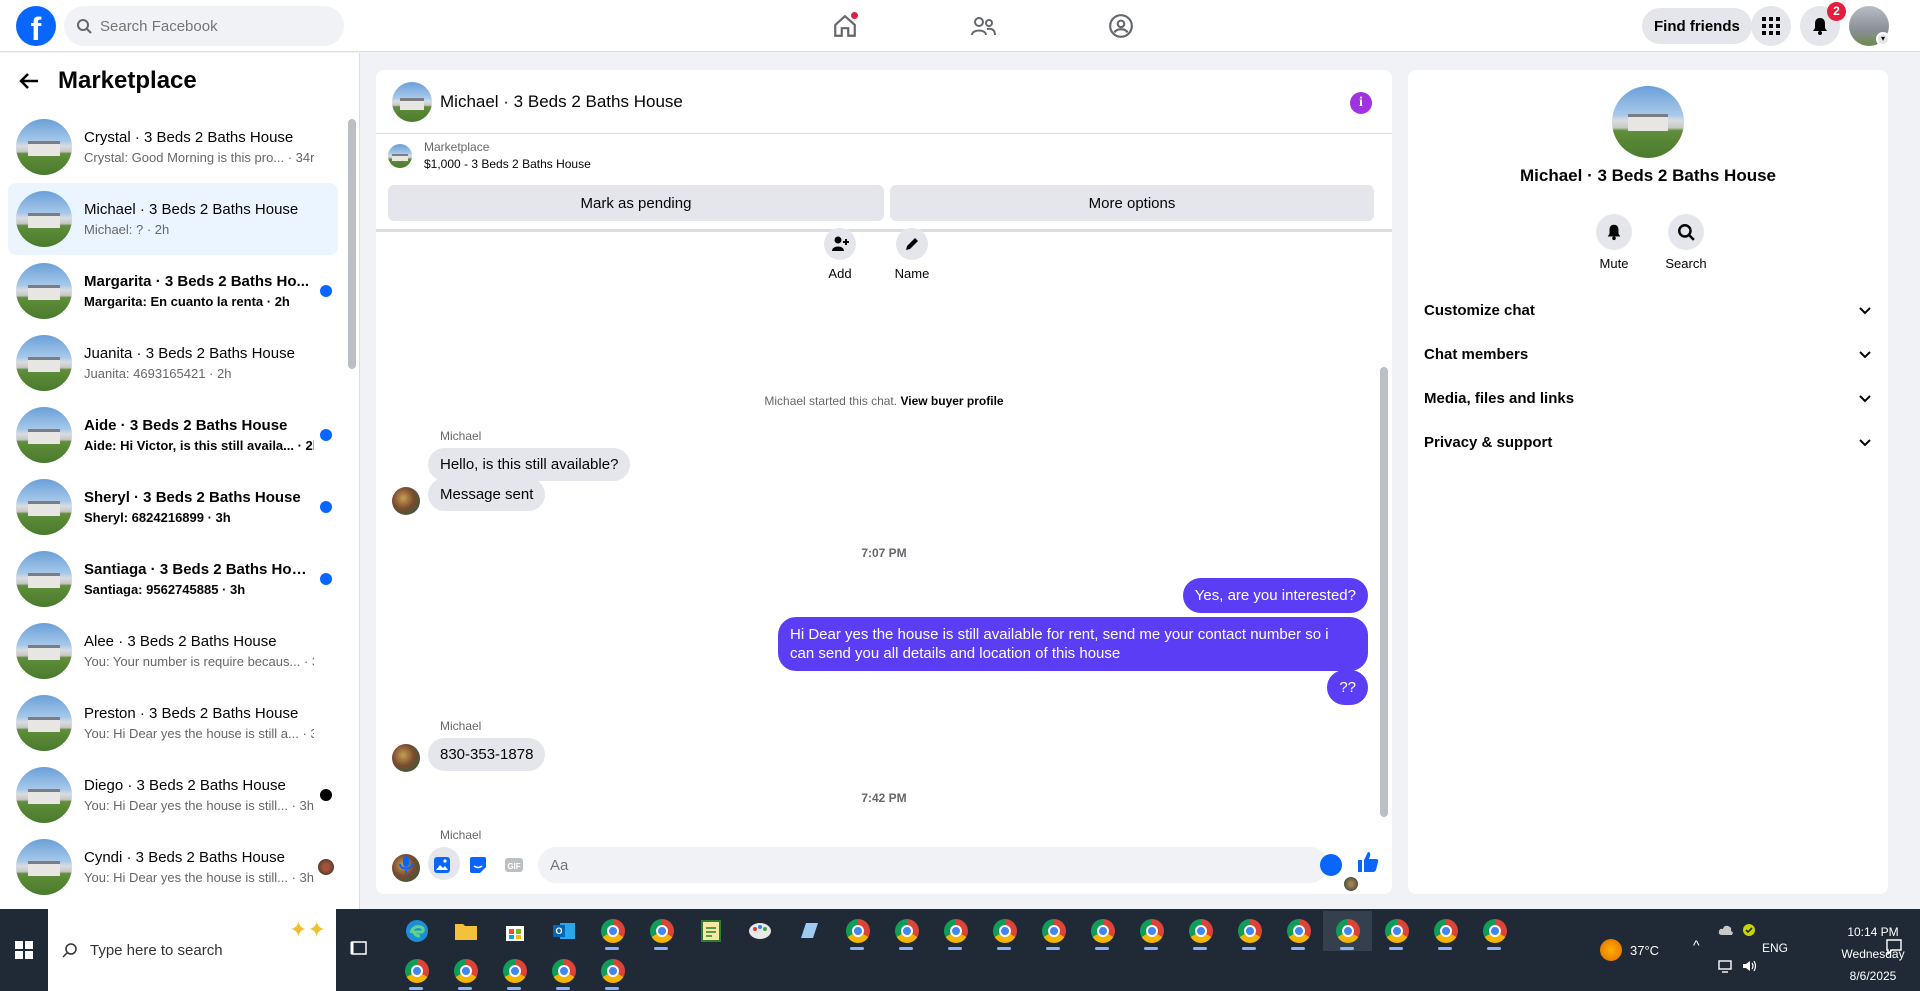 The height and width of the screenshot is (991, 1920). I want to click on chrome-profile-app, so click(661, 931).